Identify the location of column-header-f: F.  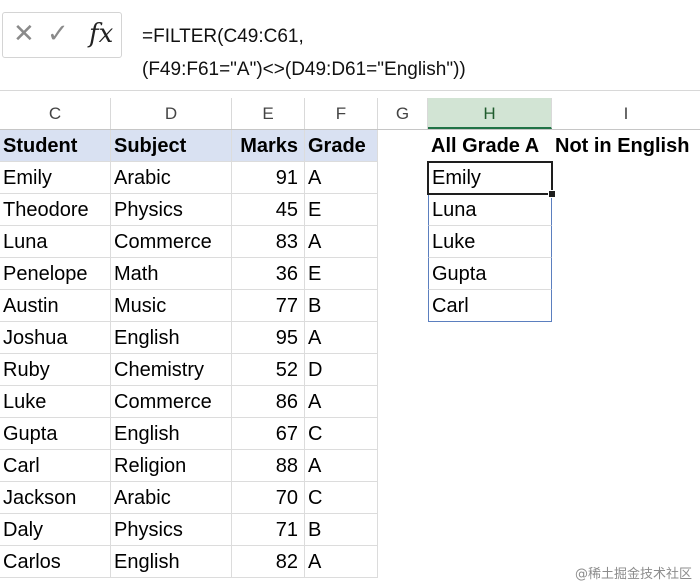
(341, 113).